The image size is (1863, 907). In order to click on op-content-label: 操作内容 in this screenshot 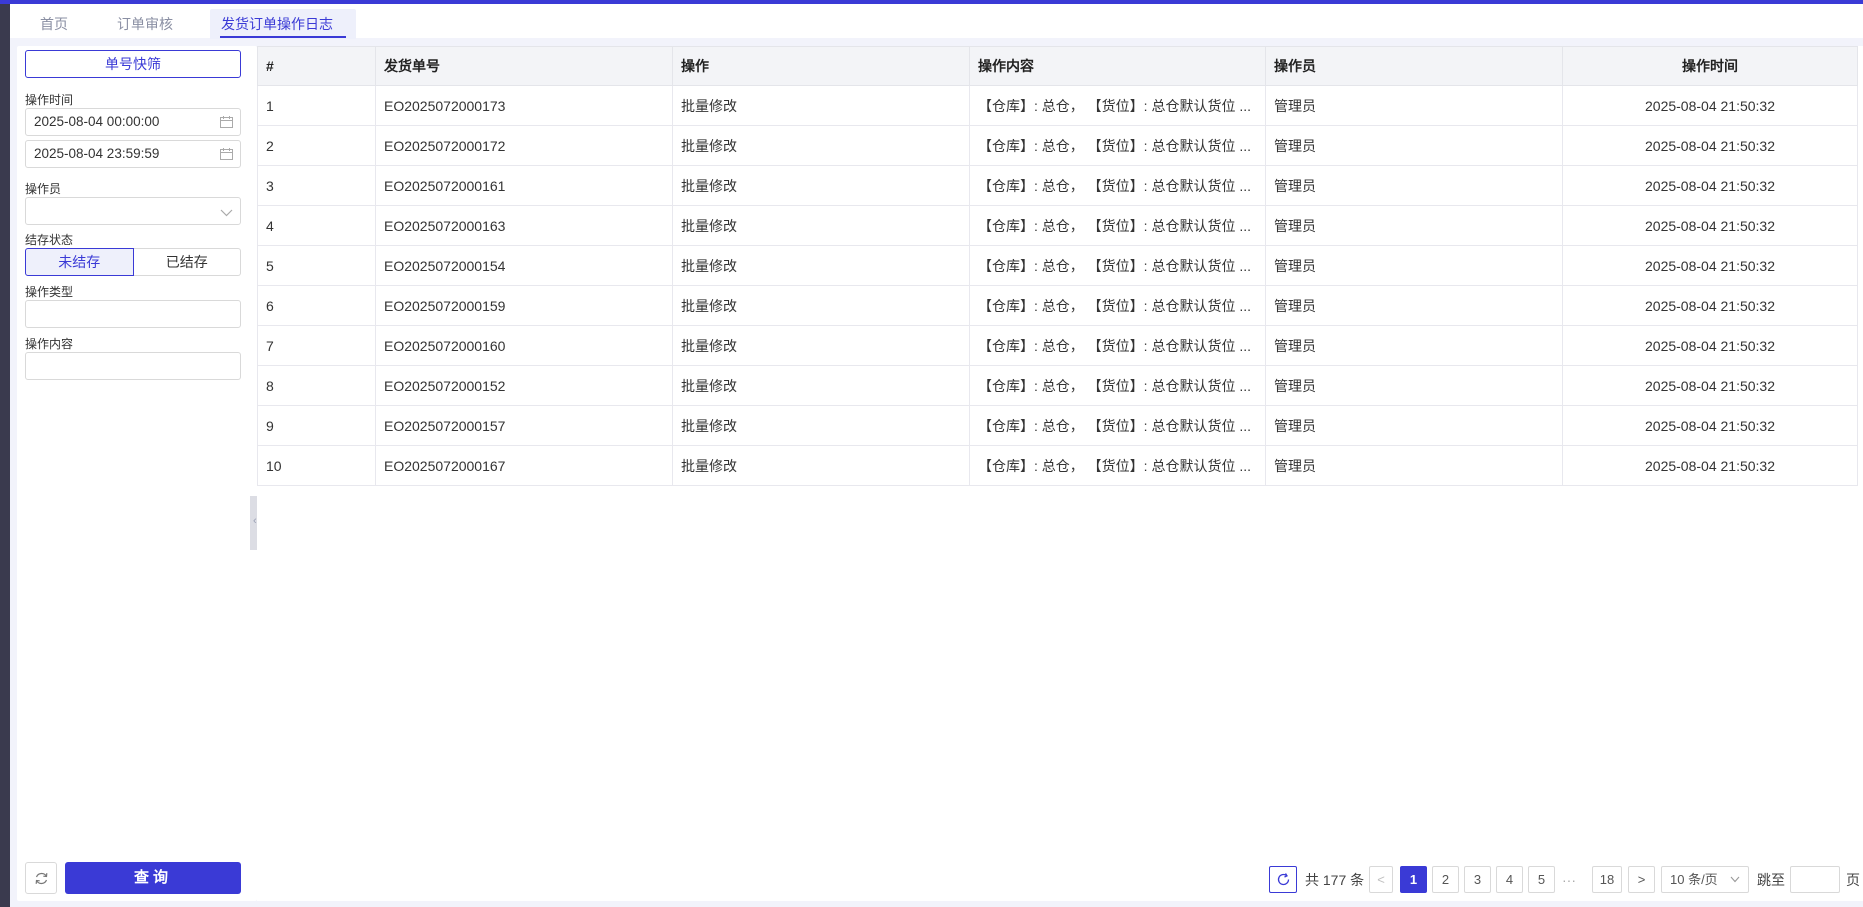, I will do `click(49, 344)`.